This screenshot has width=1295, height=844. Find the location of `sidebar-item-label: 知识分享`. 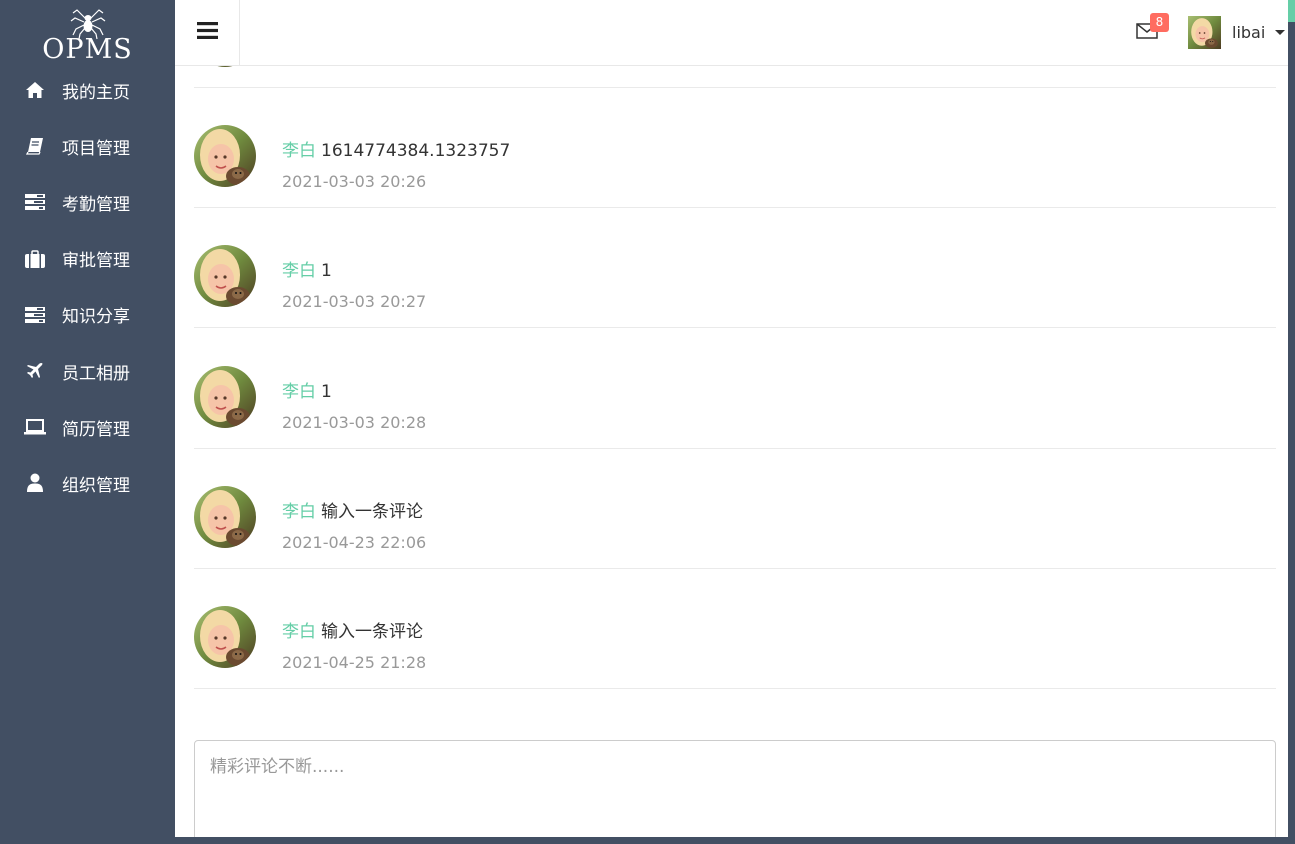

sidebar-item-label: 知识分享 is located at coordinates (96, 317).